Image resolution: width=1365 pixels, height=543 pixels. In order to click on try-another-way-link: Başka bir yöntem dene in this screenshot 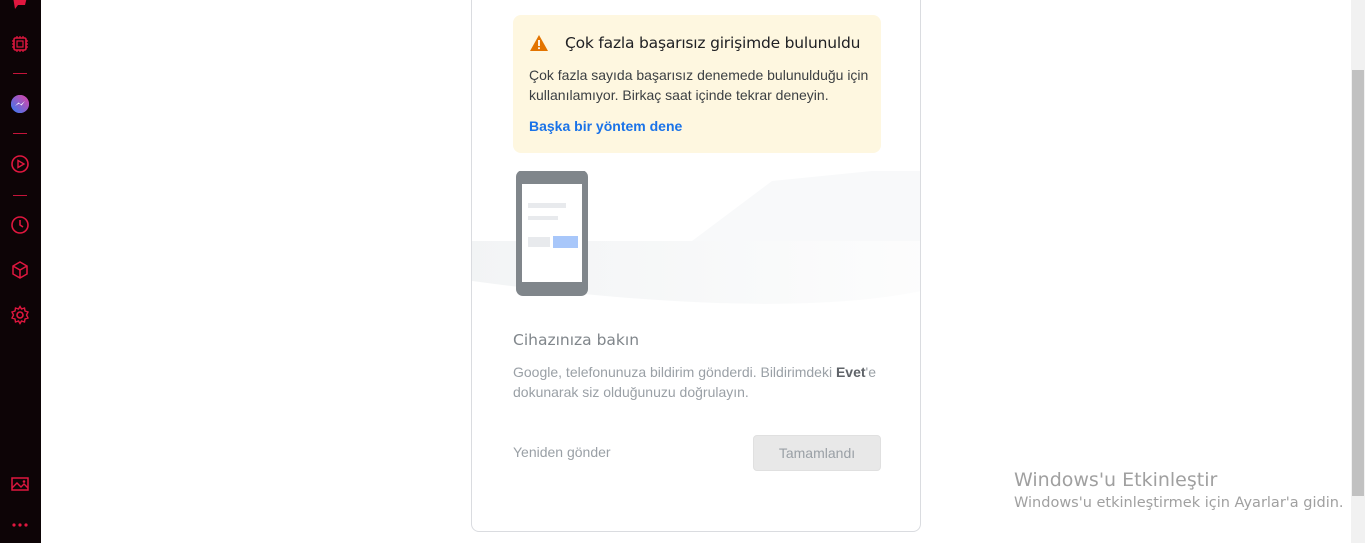, I will do `click(605, 126)`.